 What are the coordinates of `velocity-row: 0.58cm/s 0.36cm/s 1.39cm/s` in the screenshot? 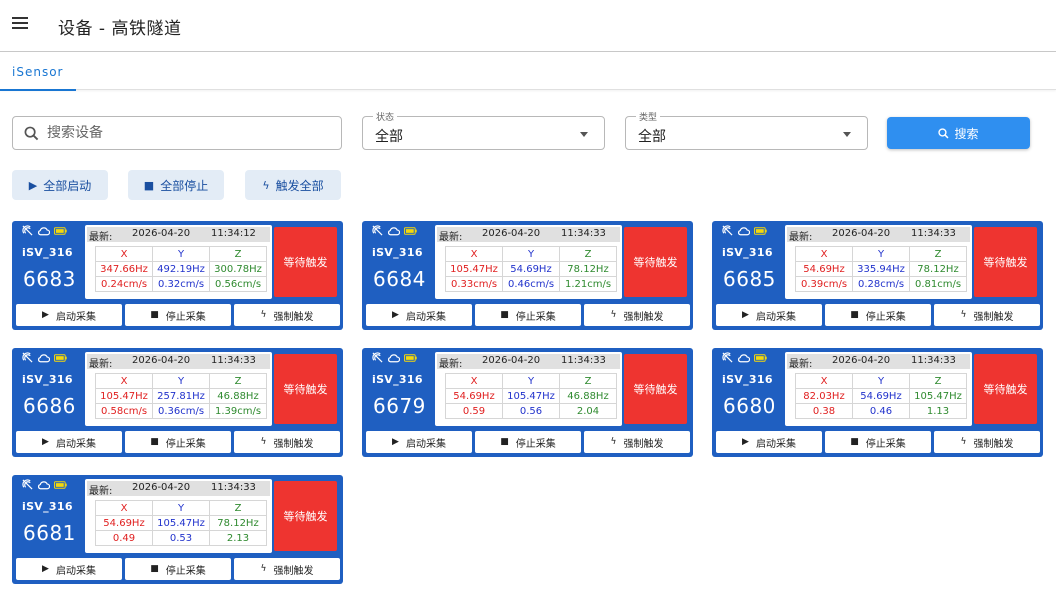 It's located at (181, 411).